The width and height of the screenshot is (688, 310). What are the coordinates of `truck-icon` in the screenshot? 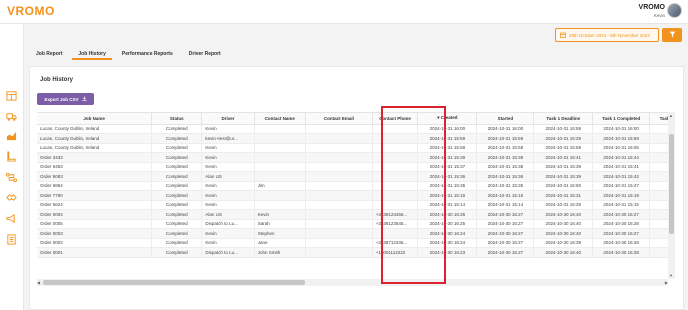 It's located at (11, 116).